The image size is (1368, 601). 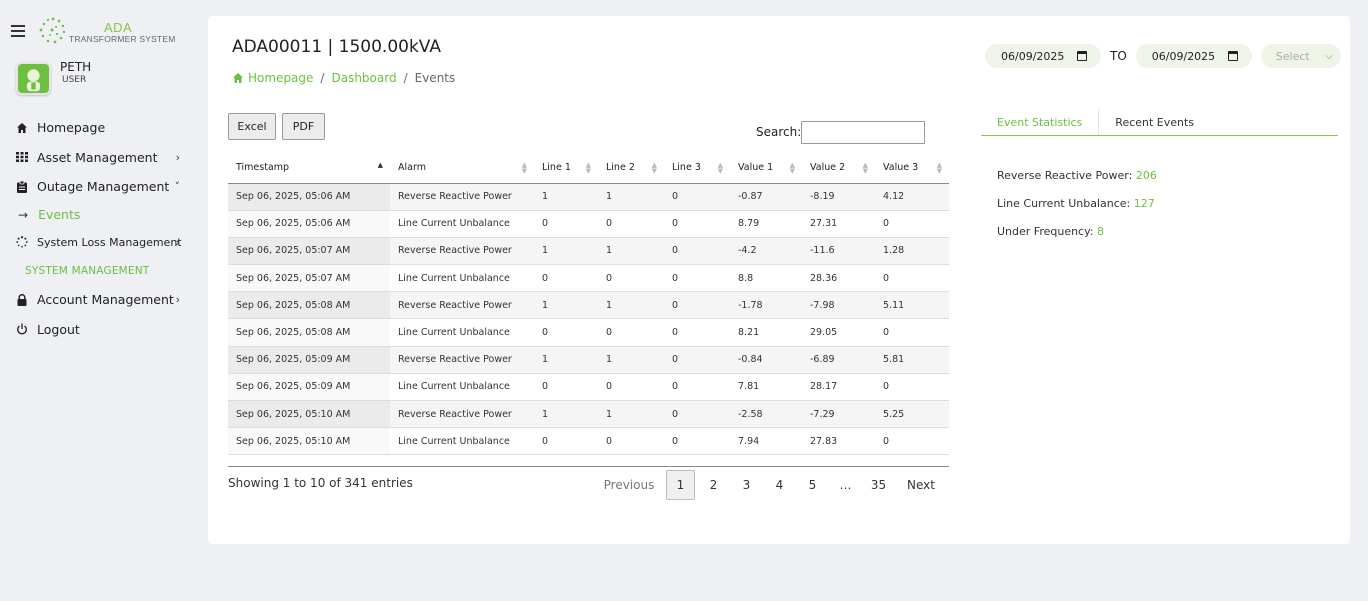 What do you see at coordinates (863, 132) in the screenshot?
I see `search-input` at bounding box center [863, 132].